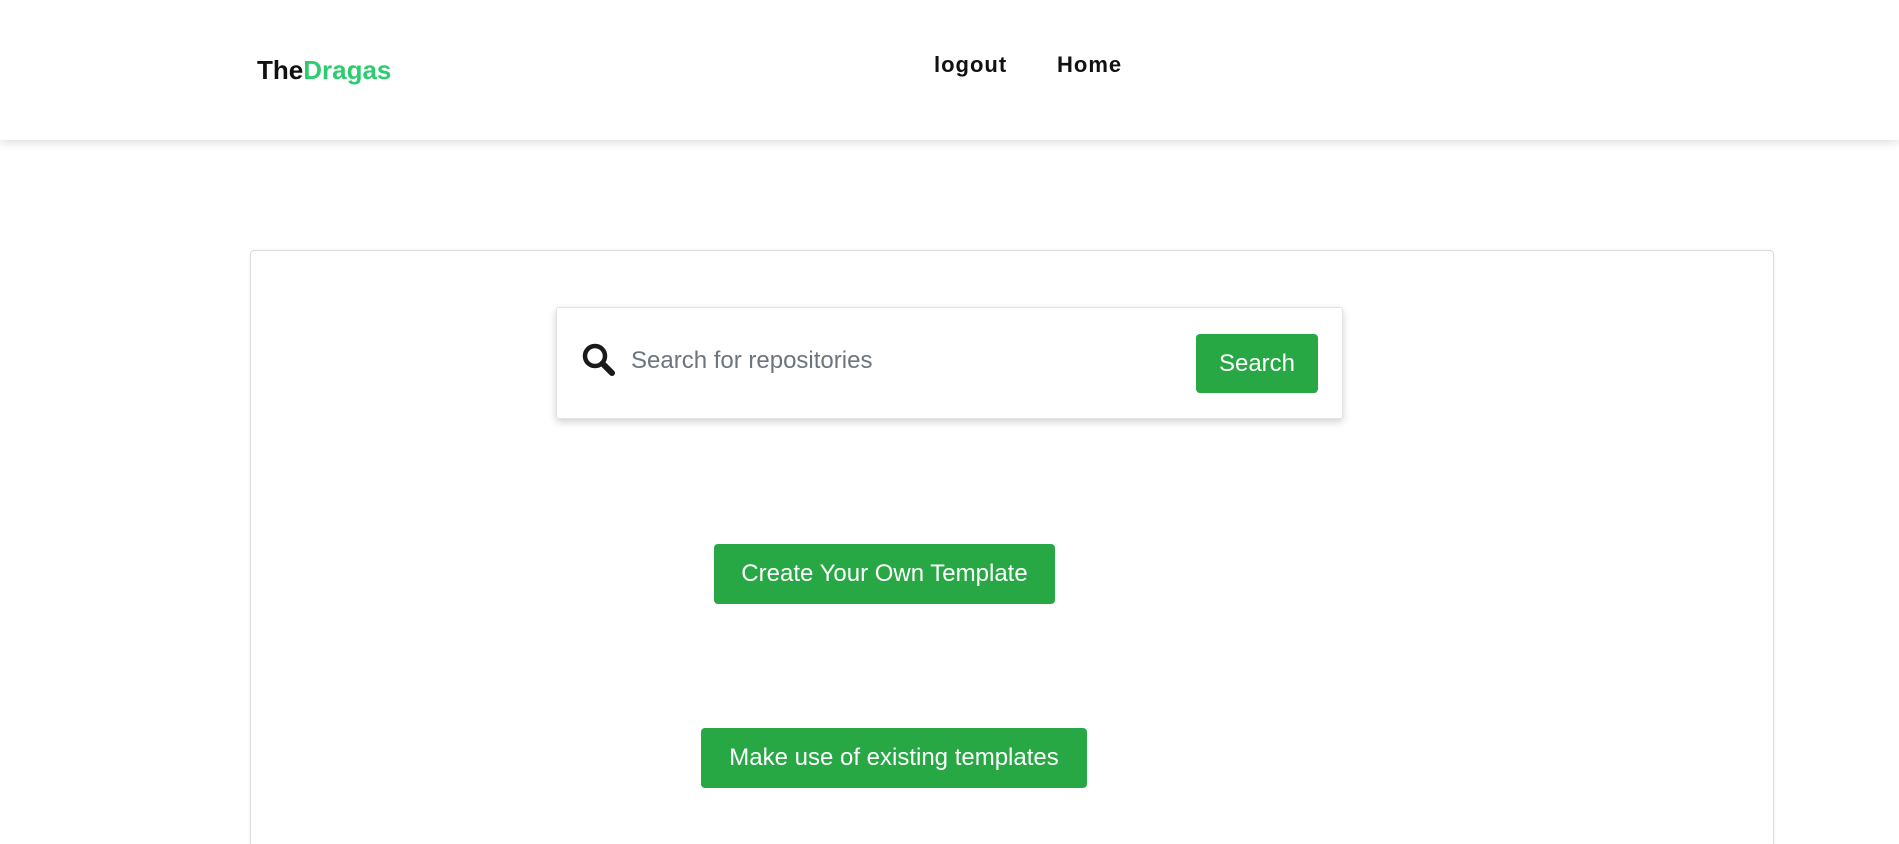 This screenshot has width=1899, height=844. I want to click on brand-prefix: The, so click(280, 70).